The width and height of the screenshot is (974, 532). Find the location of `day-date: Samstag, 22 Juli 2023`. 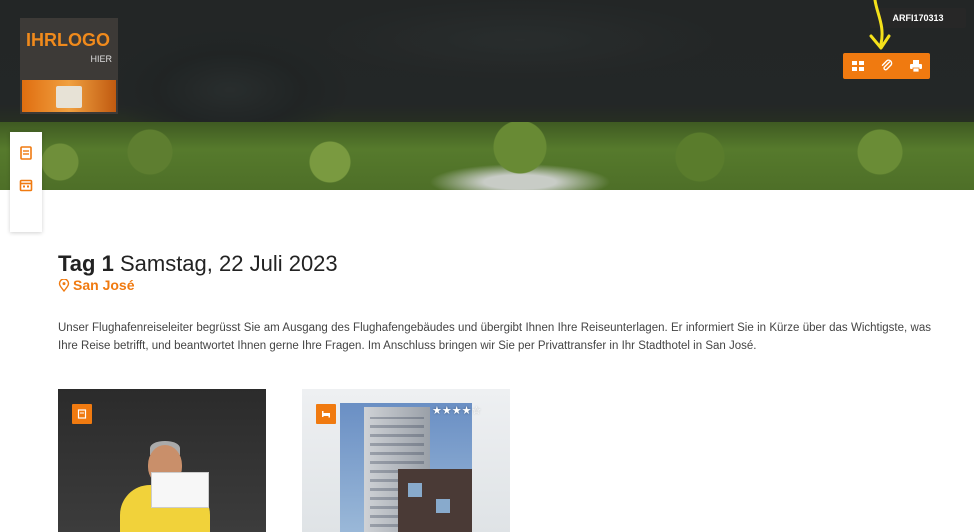

day-date: Samstag, 22 Juli 2023 is located at coordinates (228, 263).